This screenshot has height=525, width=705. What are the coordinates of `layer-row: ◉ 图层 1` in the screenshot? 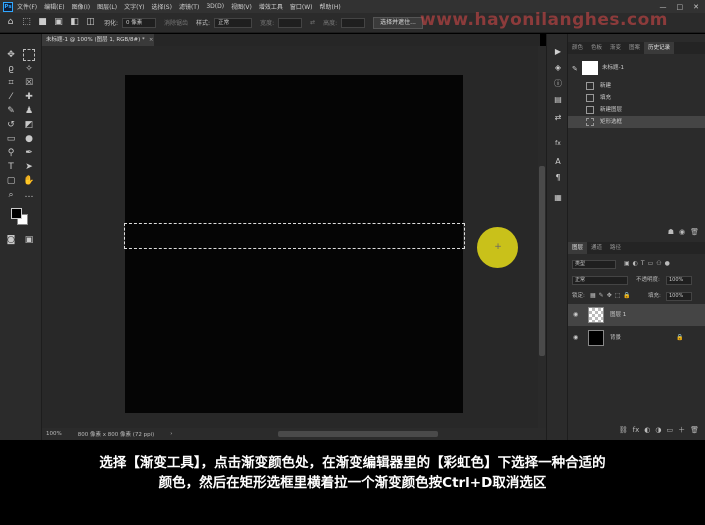 It's located at (636, 315).